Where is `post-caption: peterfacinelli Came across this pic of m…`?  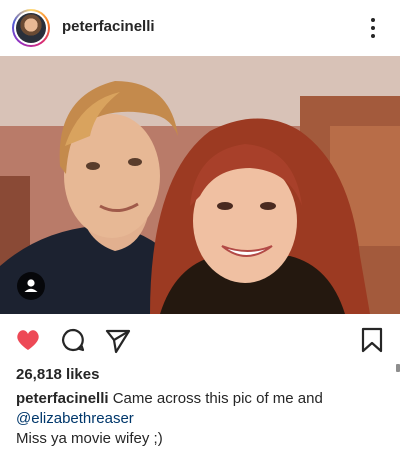
post-caption: peterfacinelli Came across this pic of m… is located at coordinates (201, 419).